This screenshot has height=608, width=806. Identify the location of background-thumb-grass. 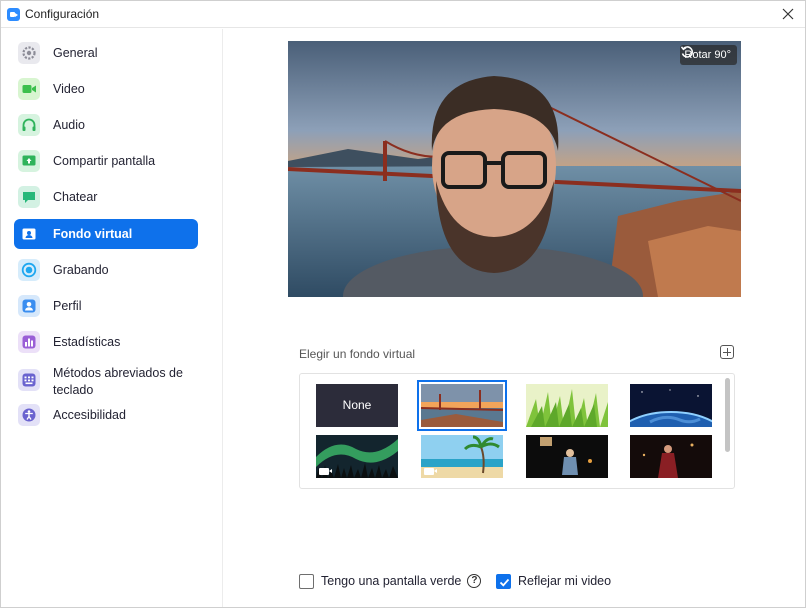
(567, 405).